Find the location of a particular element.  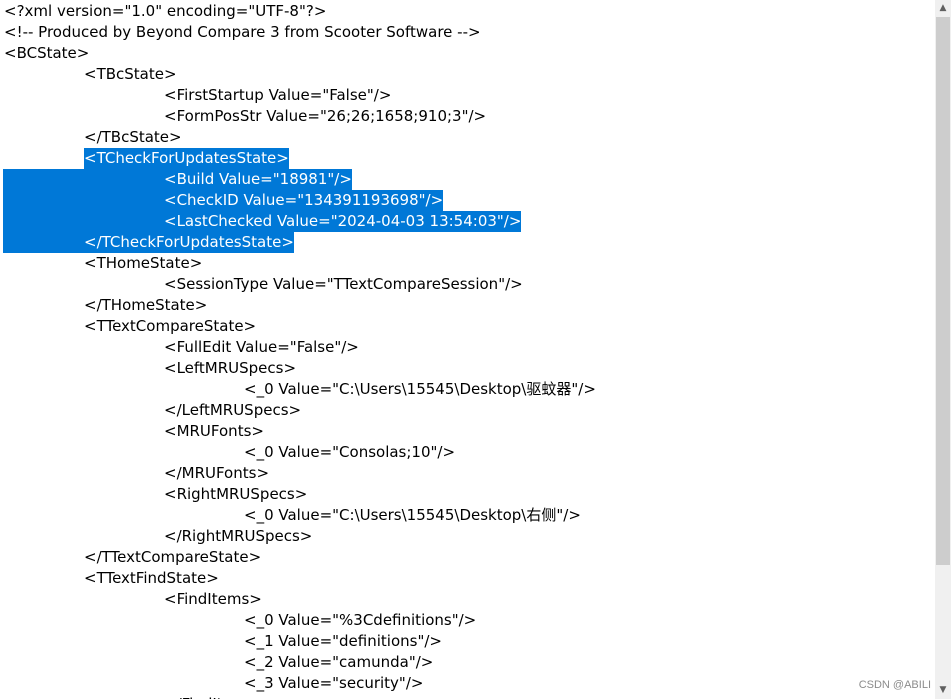

code-line-selected: <TCheckForUpdatesState> is located at coordinates (186, 158).